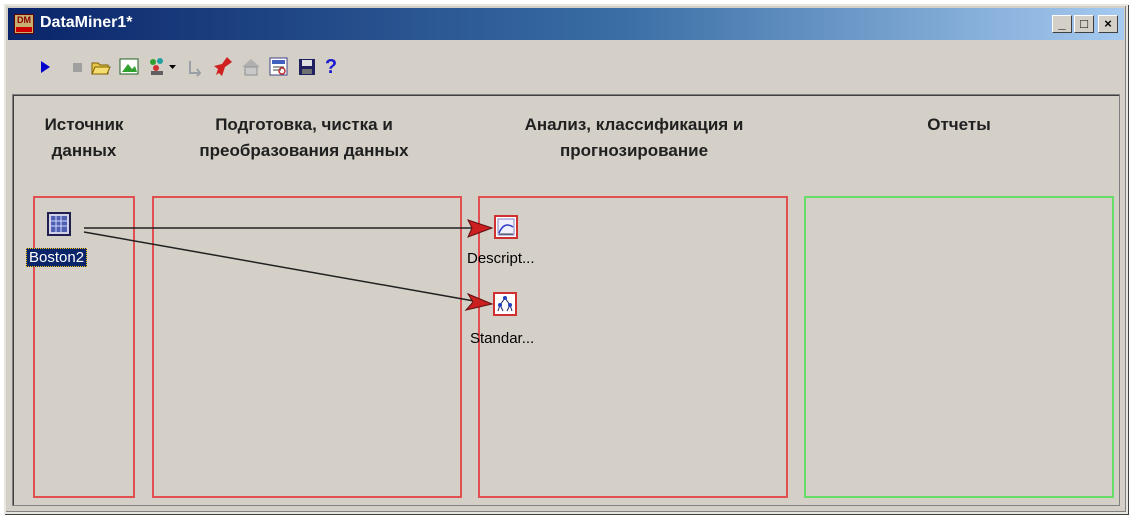  Describe the element at coordinates (288, 265) in the screenshot. I see `connection-arrows` at that location.